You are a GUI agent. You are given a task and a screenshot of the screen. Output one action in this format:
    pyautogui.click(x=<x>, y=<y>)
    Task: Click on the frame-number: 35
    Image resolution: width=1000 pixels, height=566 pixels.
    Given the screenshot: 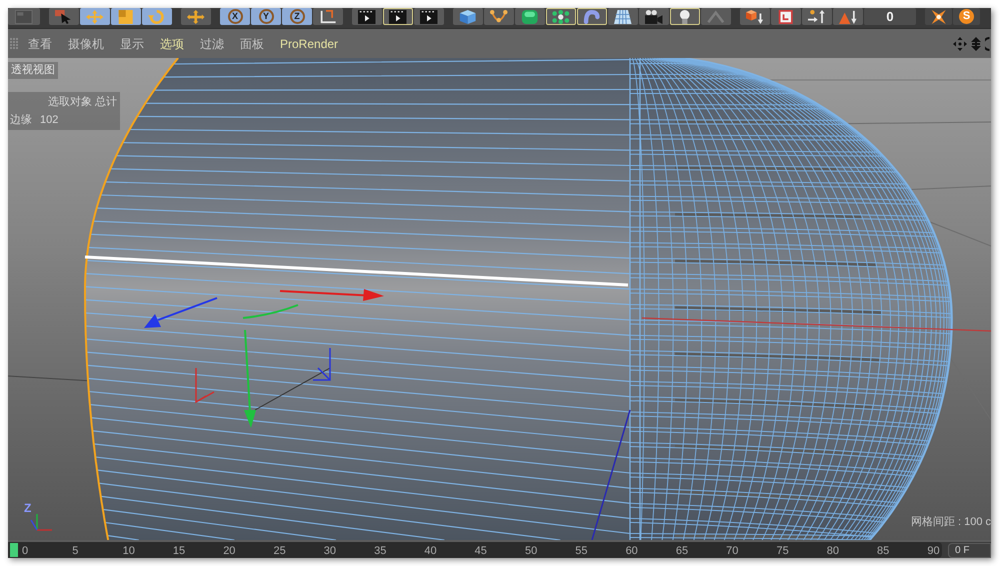 What is the action you would take?
    pyautogui.click(x=380, y=551)
    